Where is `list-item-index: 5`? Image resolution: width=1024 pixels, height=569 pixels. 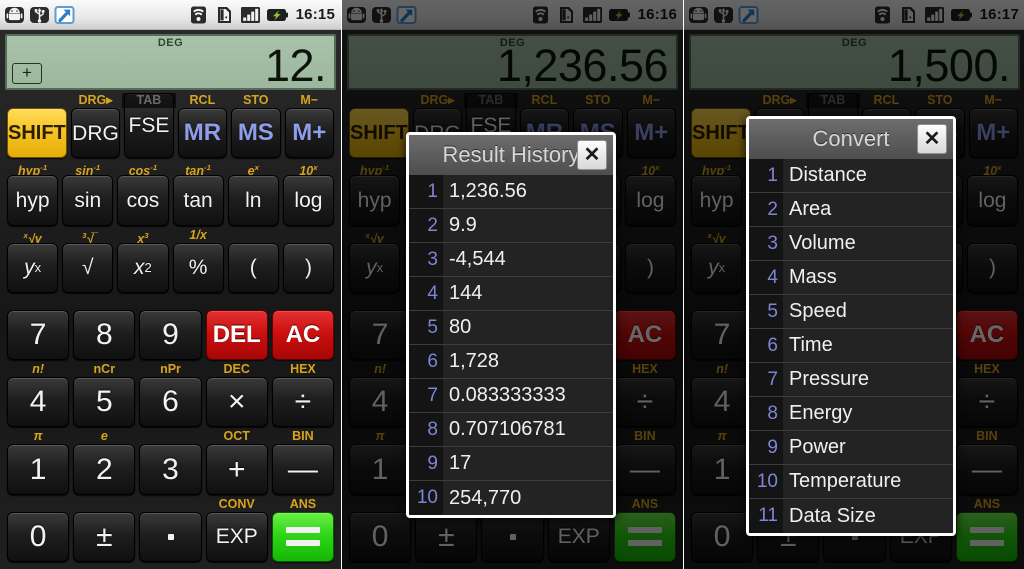 list-item-index: 5 is located at coordinates (766, 311).